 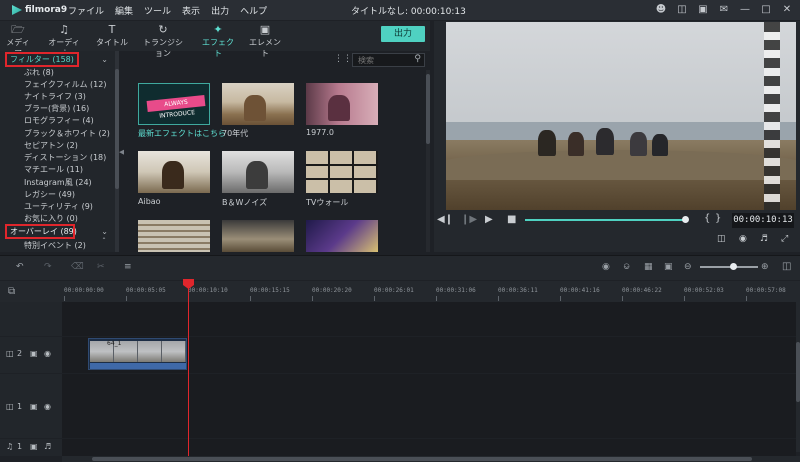 What do you see at coordinates (766, 10) in the screenshot?
I see `maximize-icon: □` at bounding box center [766, 10].